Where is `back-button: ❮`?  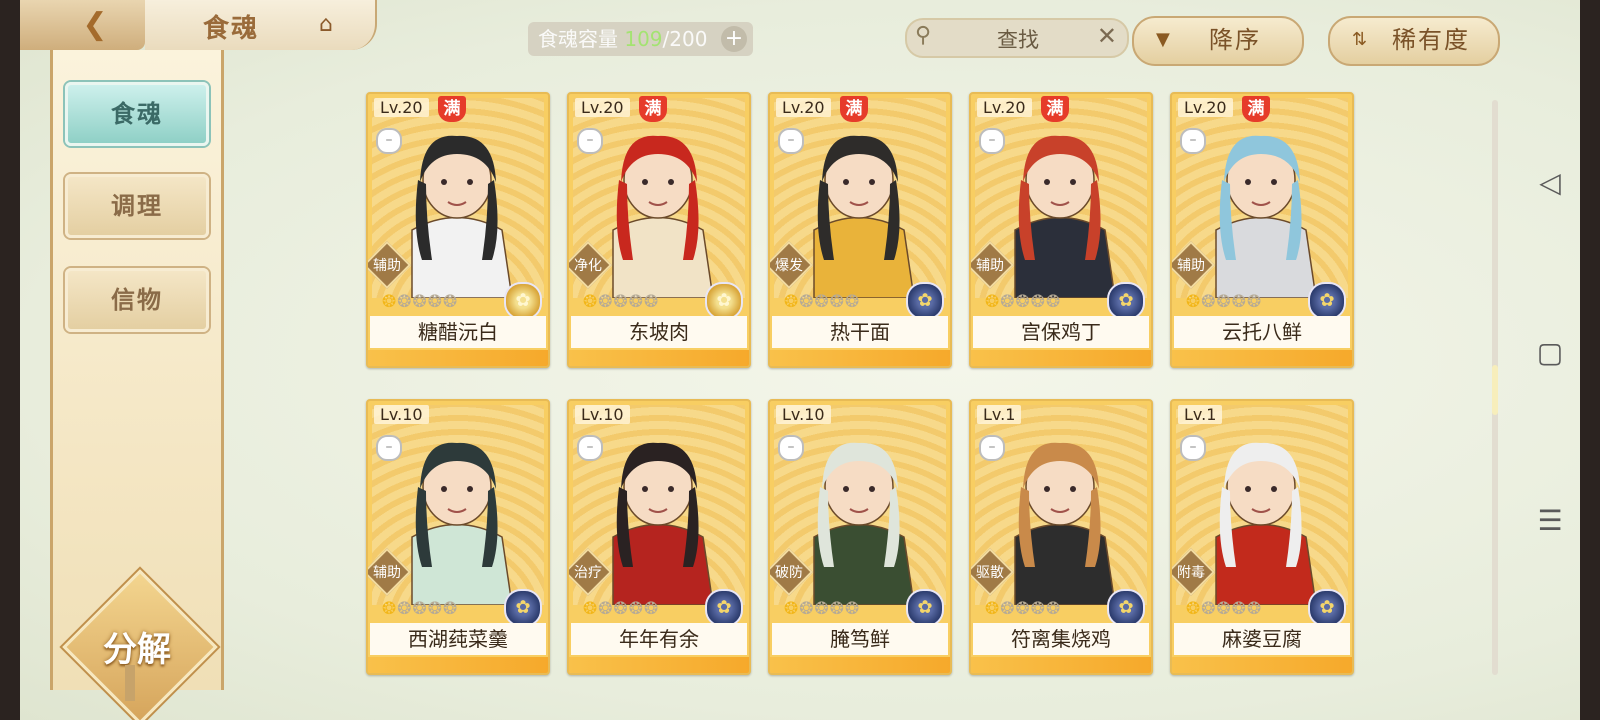
back-button: ❮ is located at coordinates (82, 25).